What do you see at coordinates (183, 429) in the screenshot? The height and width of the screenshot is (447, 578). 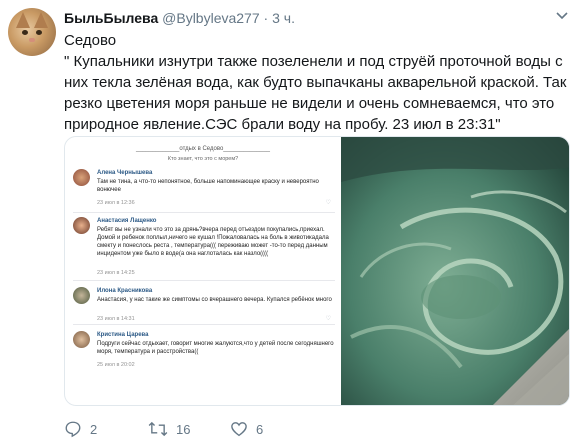 I see `retweet-count: 16` at bounding box center [183, 429].